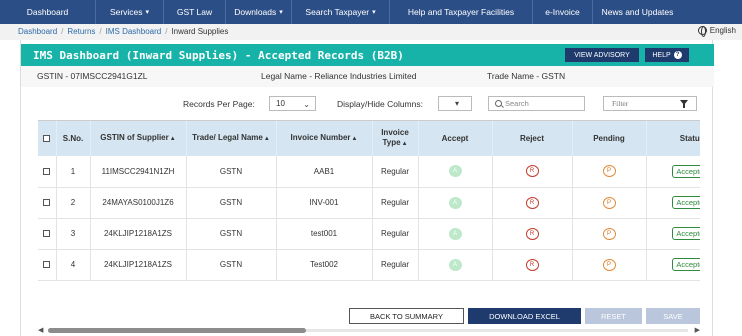 The width and height of the screenshot is (742, 336). I want to click on nav-dashboard: Dashboard, so click(48, 12).